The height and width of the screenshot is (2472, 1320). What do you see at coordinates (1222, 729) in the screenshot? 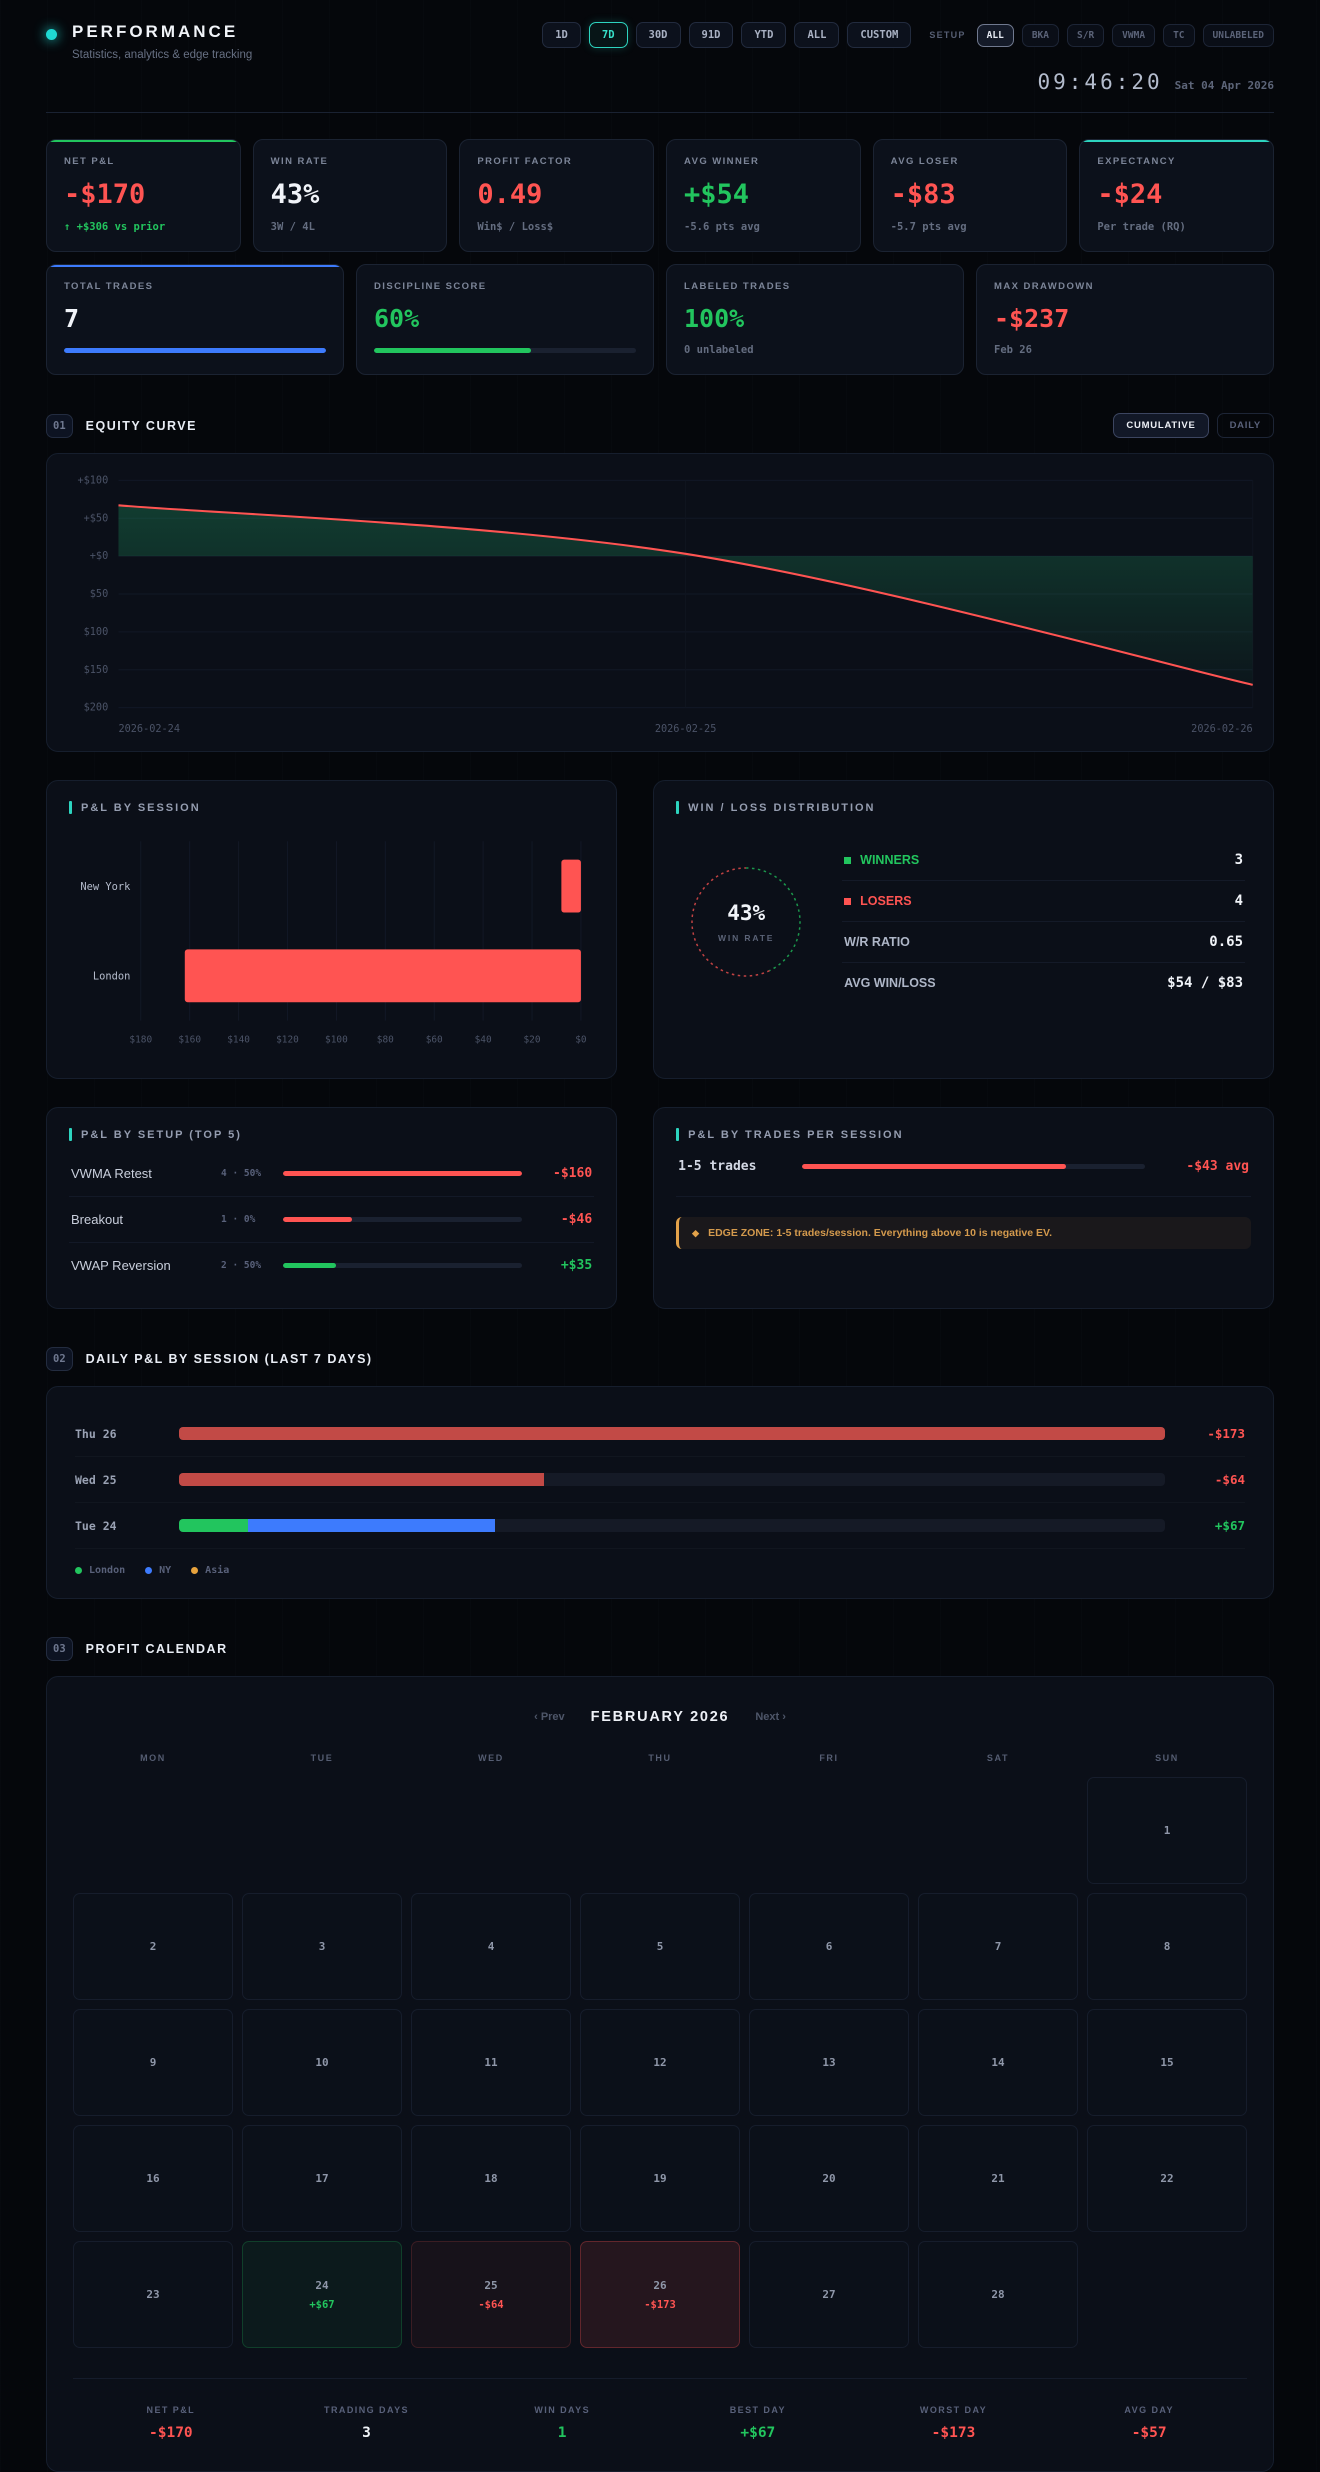
I see `svg-text: 2026-02-26` at bounding box center [1222, 729].